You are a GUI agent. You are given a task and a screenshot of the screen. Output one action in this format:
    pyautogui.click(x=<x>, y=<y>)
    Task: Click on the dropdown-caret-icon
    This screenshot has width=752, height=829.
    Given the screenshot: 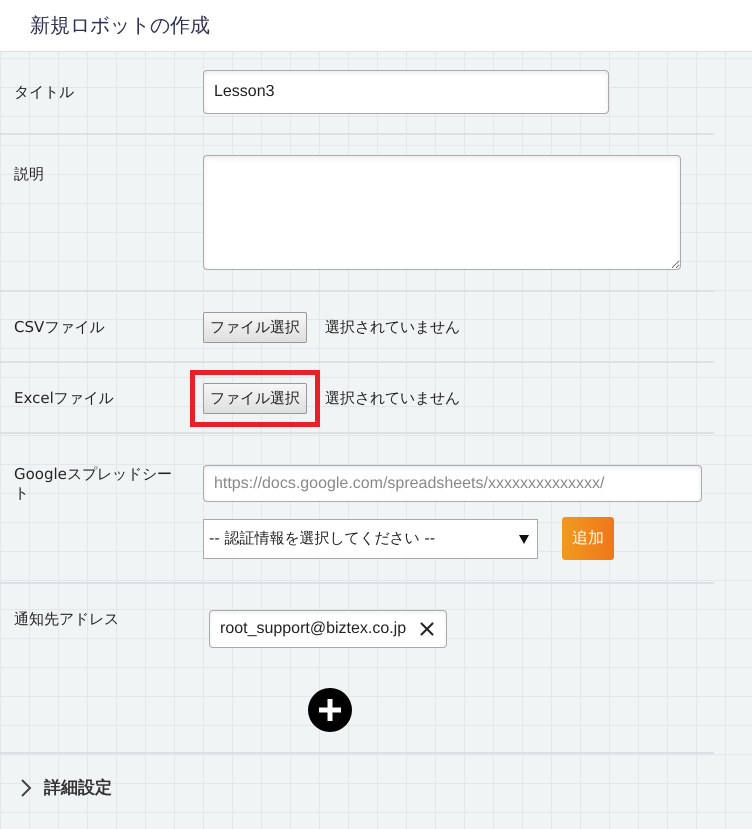 What is the action you would take?
    pyautogui.click(x=524, y=539)
    